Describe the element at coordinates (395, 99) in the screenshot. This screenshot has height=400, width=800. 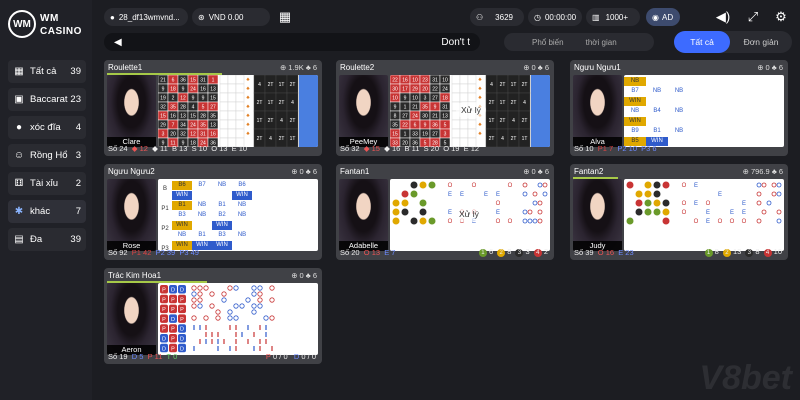
I see `roulette-number: 10` at that location.